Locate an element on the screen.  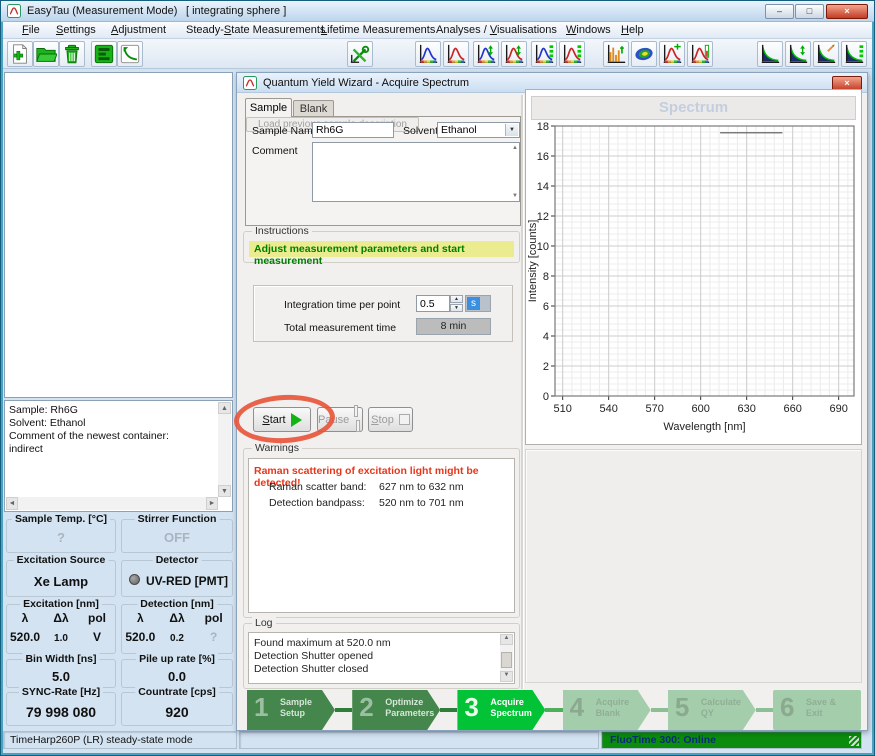
decay-series-icon is located at coordinates (798, 54).